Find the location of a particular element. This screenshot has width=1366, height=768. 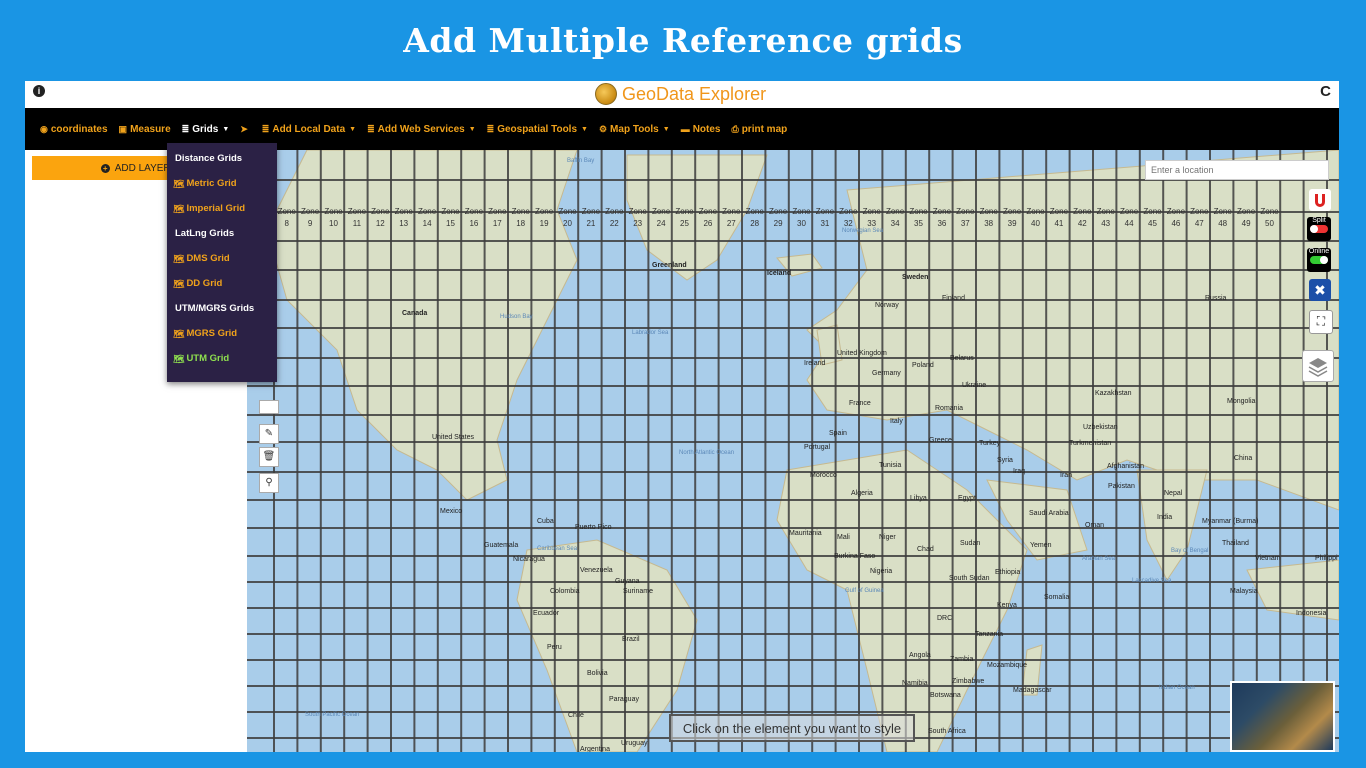

zone-number: 24 is located at coordinates (661, 223).